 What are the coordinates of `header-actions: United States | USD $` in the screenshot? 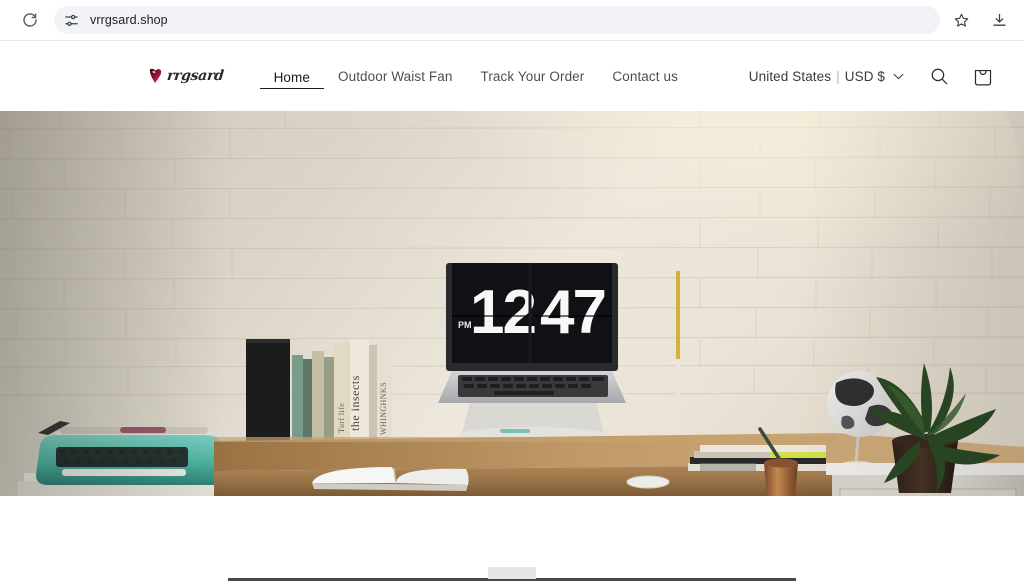 It's located at (872, 76).